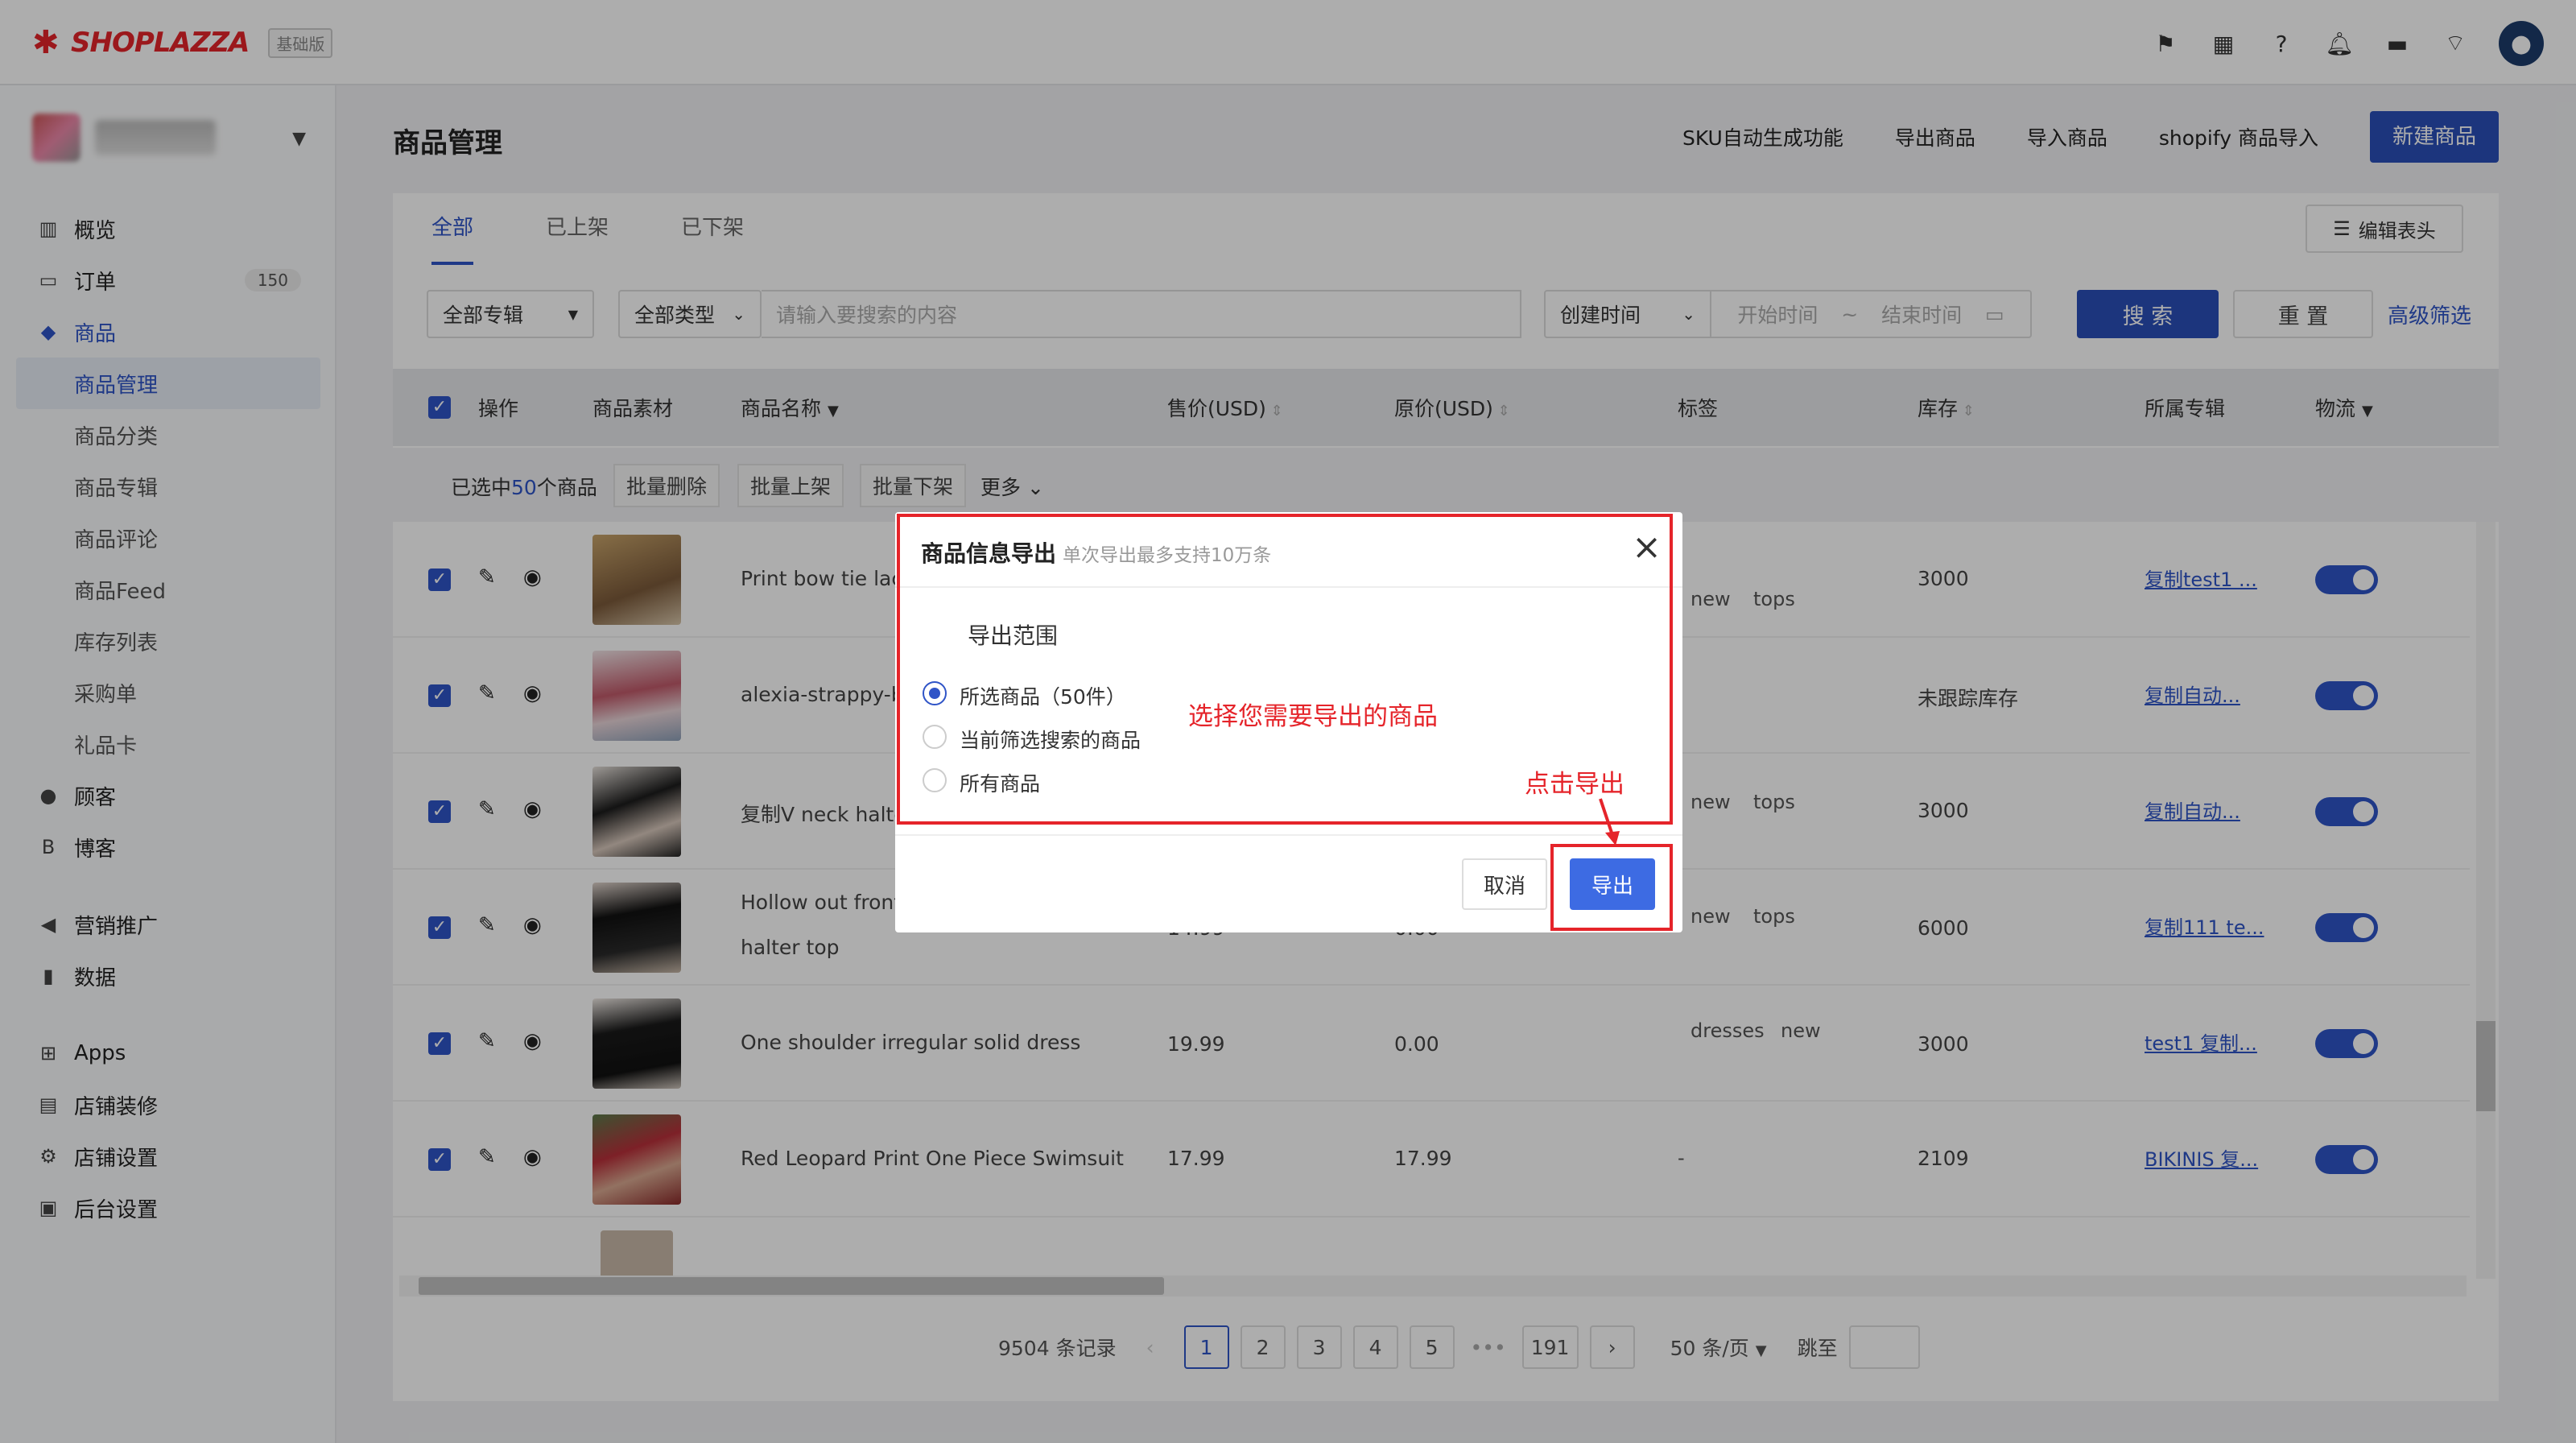 The image size is (2576, 1443). What do you see at coordinates (1611, 887) in the screenshot?
I see `annotation-box-export` at bounding box center [1611, 887].